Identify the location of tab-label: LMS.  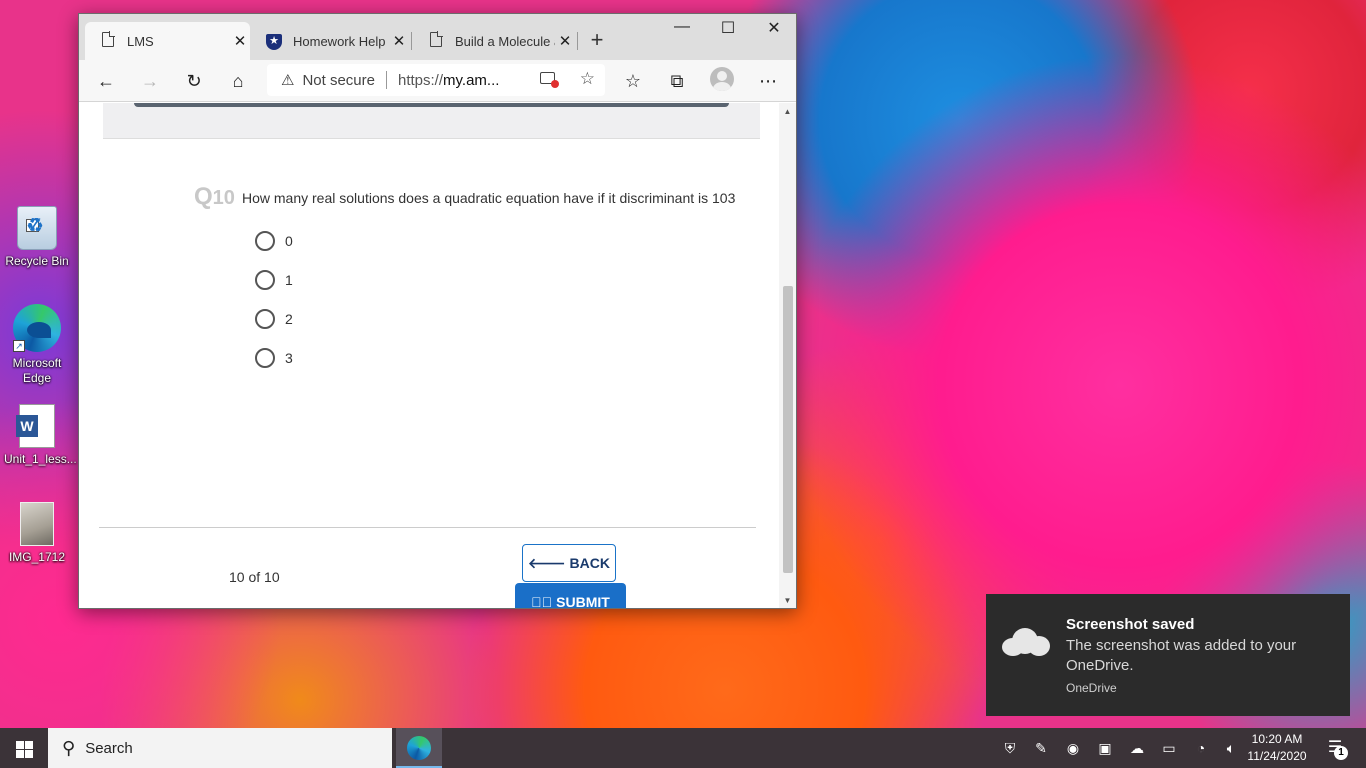
(140, 41).